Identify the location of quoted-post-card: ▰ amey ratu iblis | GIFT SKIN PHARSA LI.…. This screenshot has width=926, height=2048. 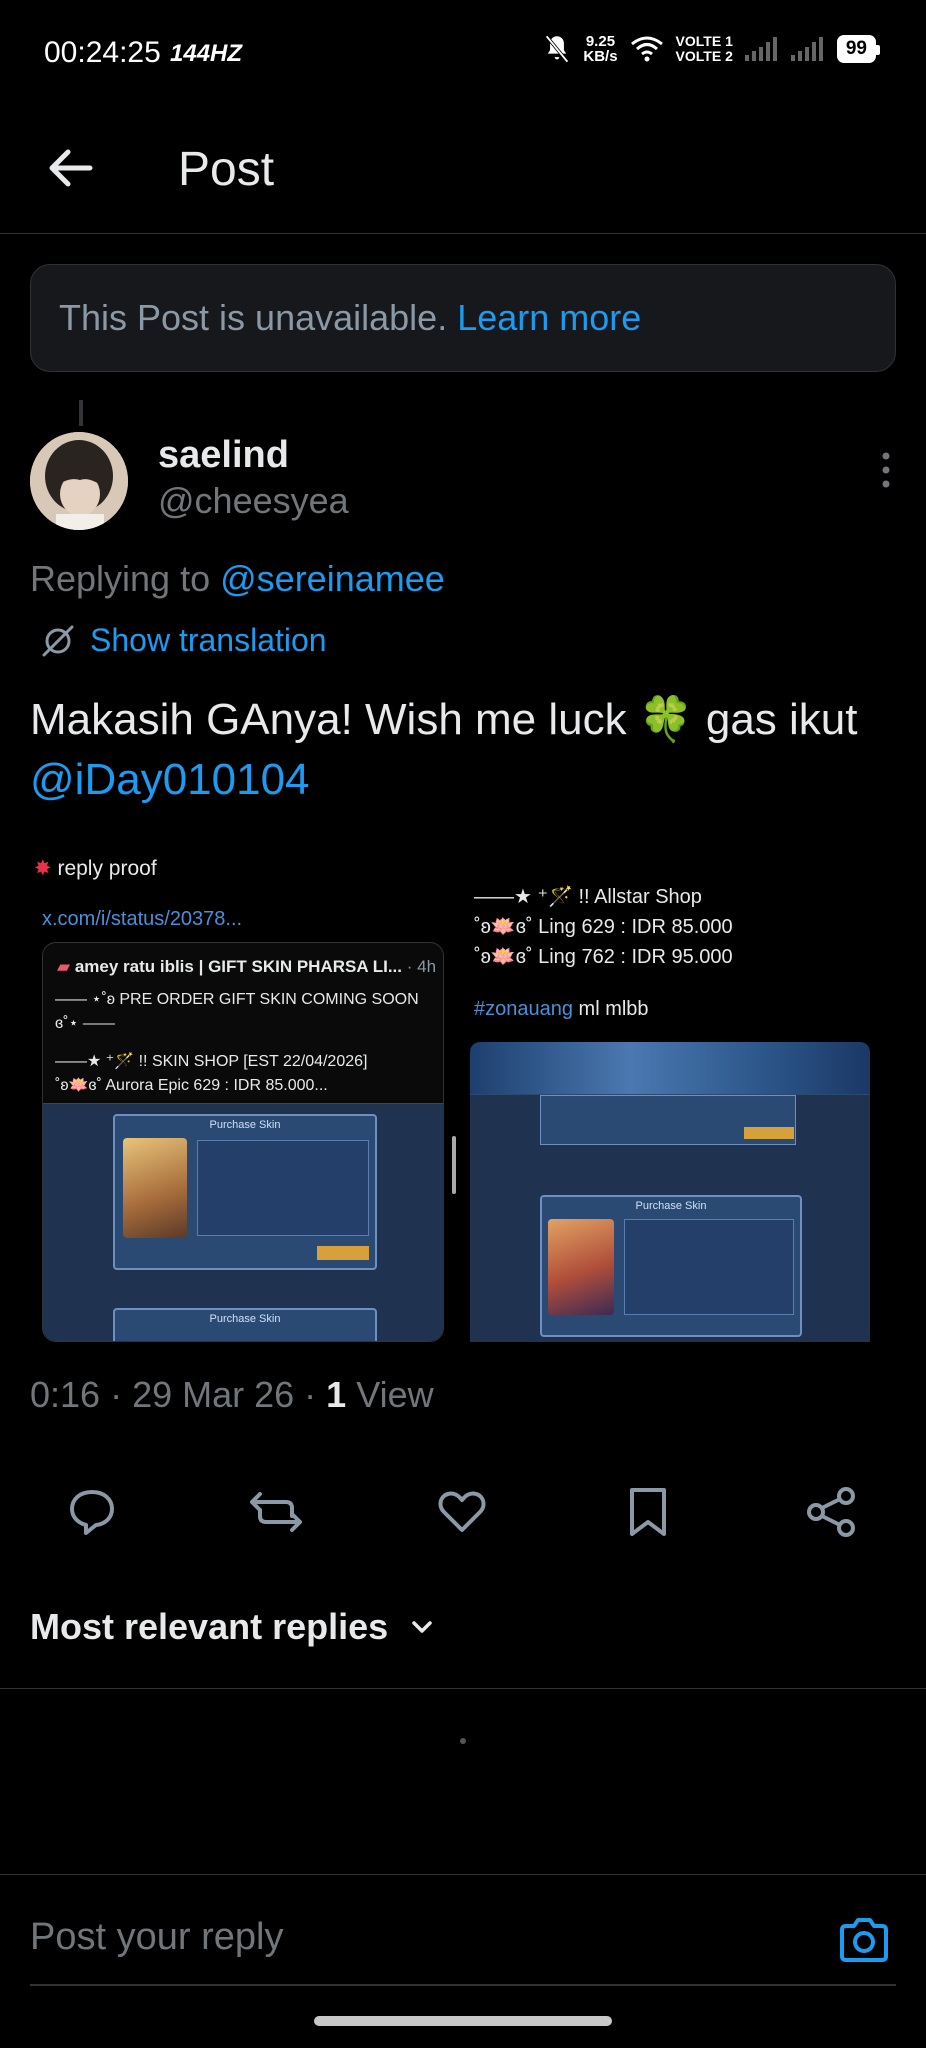
(243, 1142).